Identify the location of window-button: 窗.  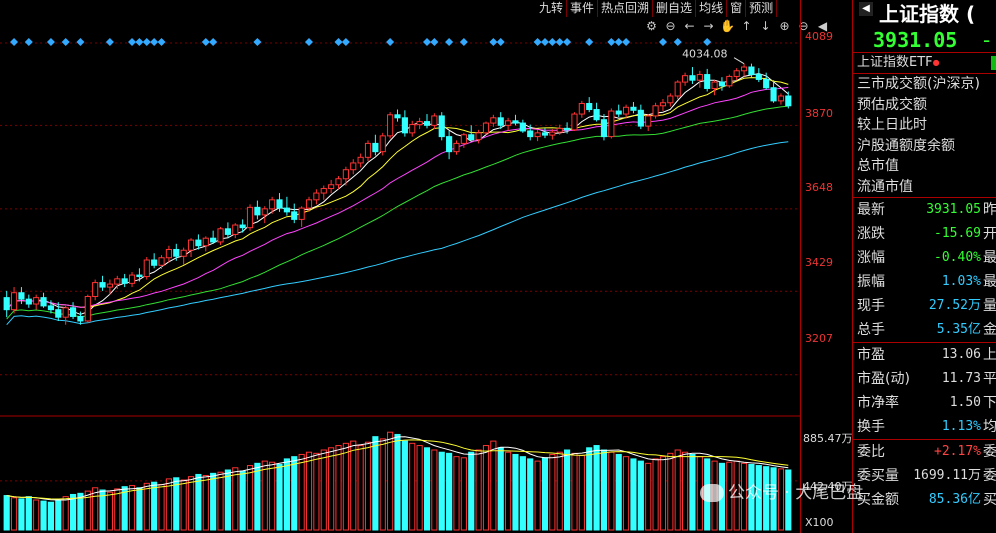
(737, 8).